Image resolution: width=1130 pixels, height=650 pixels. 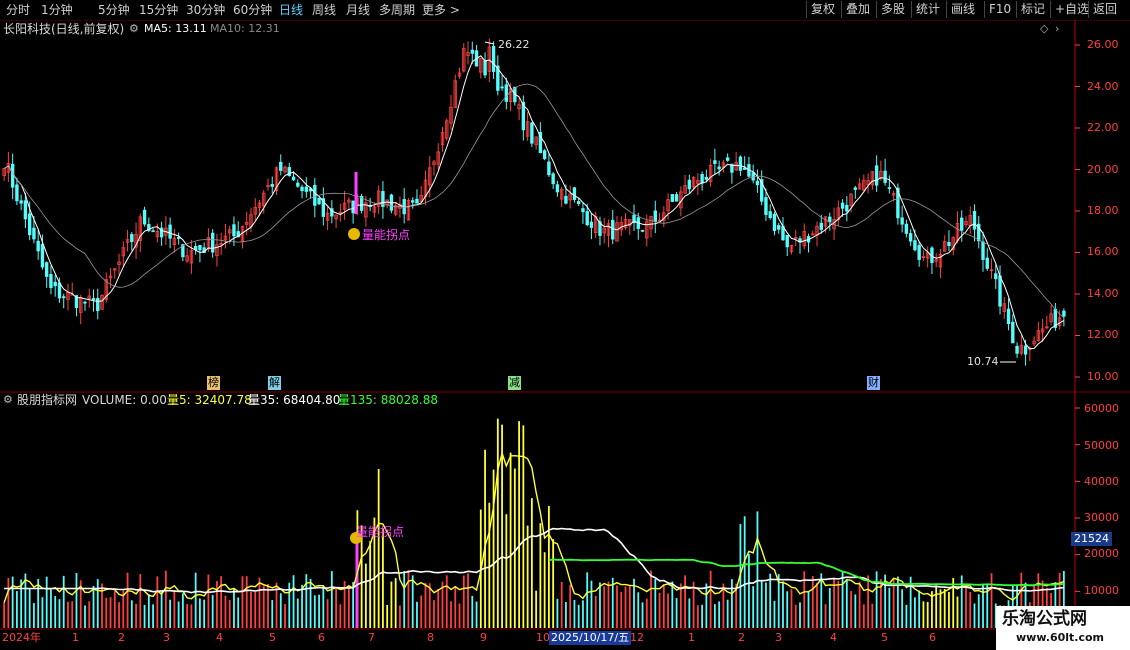 What do you see at coordinates (1101, 517) in the screenshot?
I see `volume-tick: 30000` at bounding box center [1101, 517].